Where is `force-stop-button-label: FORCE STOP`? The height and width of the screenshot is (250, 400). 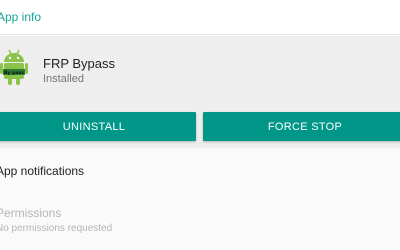 force-stop-button-label: FORCE STOP is located at coordinates (305, 126).